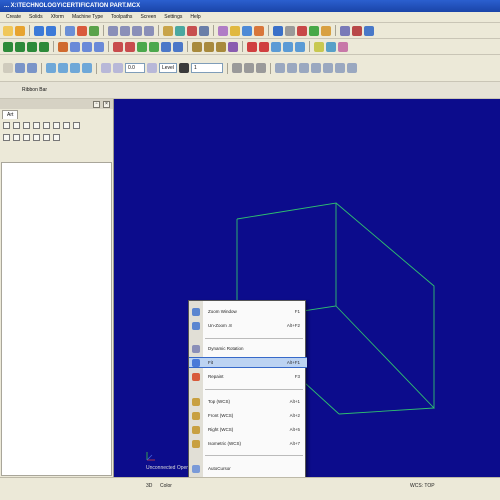 The height and width of the screenshot is (500, 500). Describe the element at coordinates (168, 30) in the screenshot. I see `shade-icon` at that location.